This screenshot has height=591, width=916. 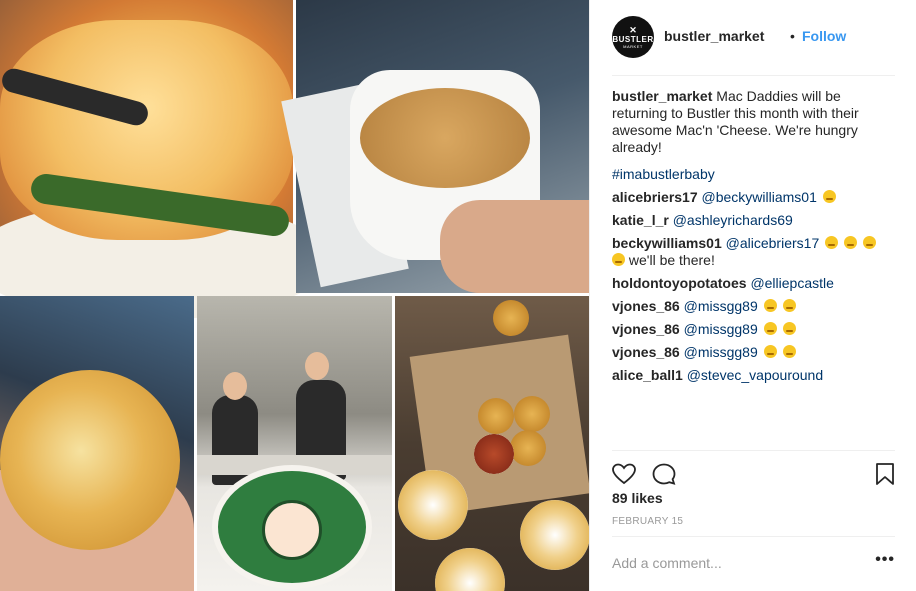 I want to click on avatar: ✕ BUSTLER MARKET, so click(x=633, y=37).